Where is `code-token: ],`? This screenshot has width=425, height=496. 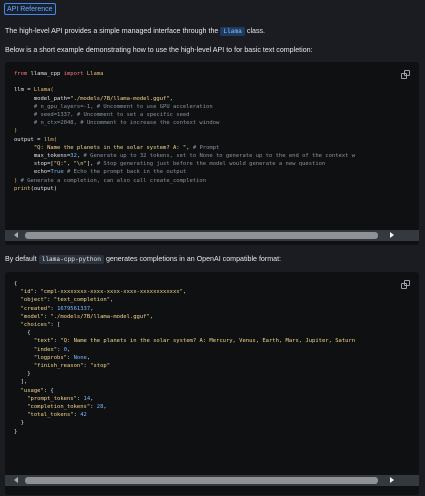 code-token: ], is located at coordinates (21, 382).